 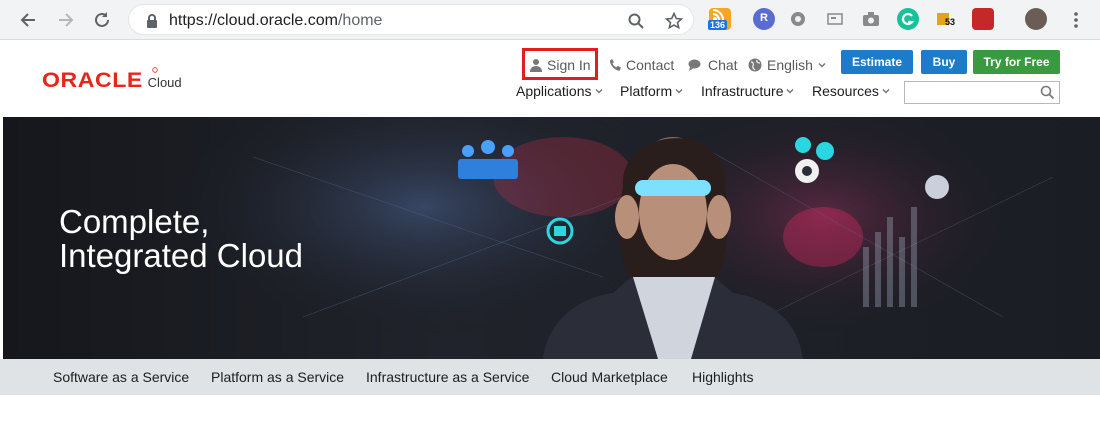 I want to click on globe-icon, so click(x=755, y=65).